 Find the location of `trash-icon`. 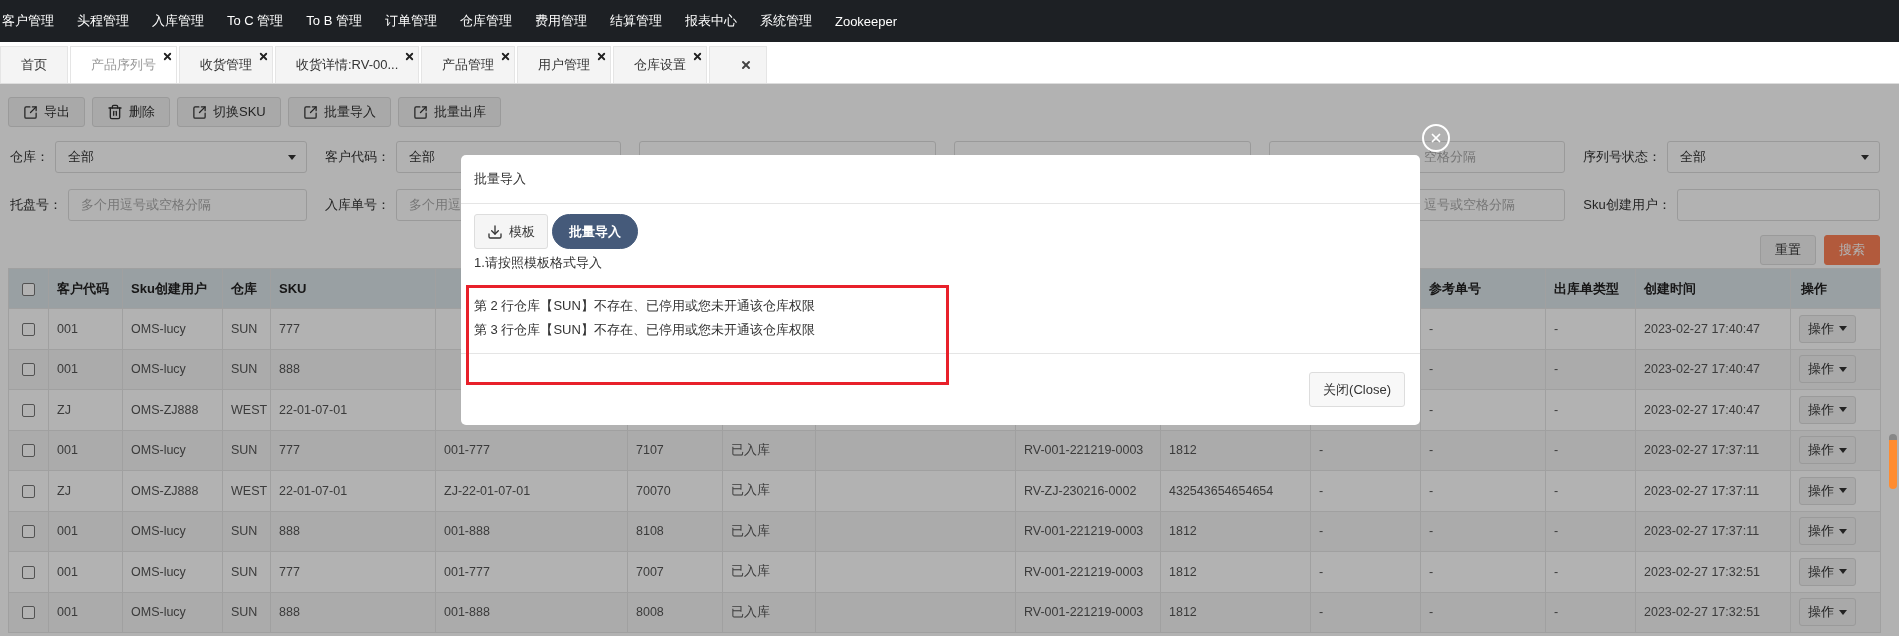

trash-icon is located at coordinates (115, 112).